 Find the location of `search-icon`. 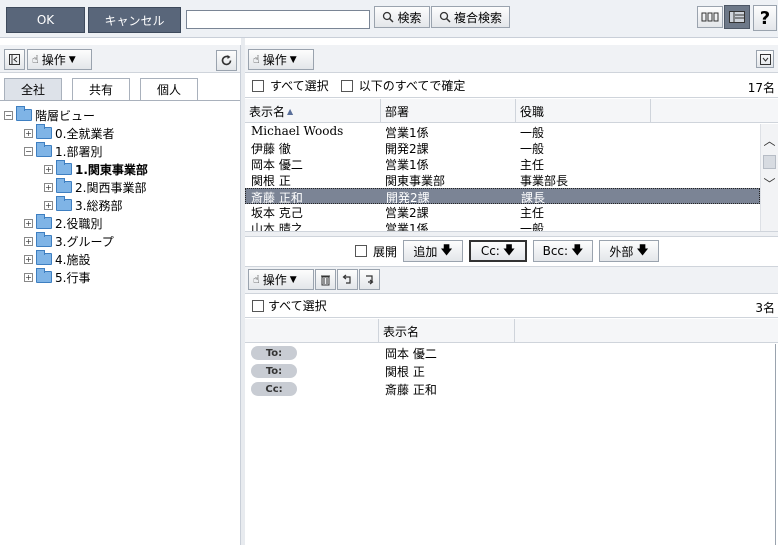

search-icon is located at coordinates (389, 17).